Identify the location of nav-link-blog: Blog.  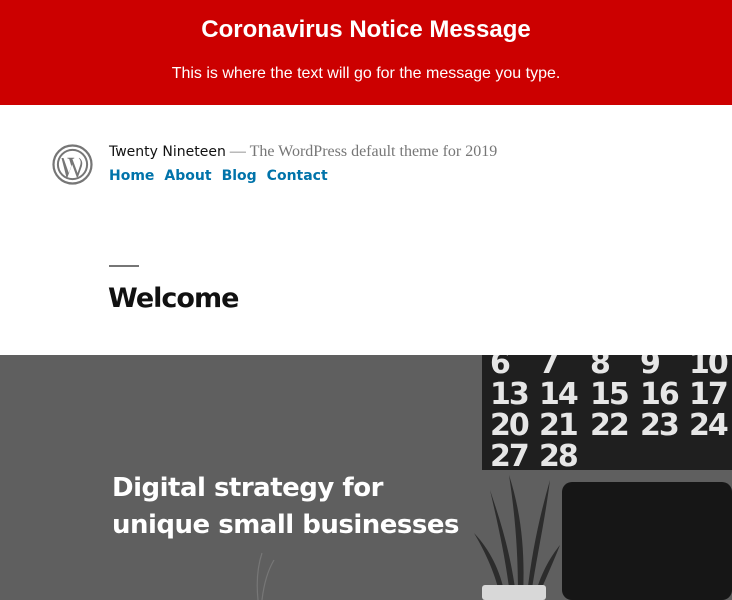
(239, 176).